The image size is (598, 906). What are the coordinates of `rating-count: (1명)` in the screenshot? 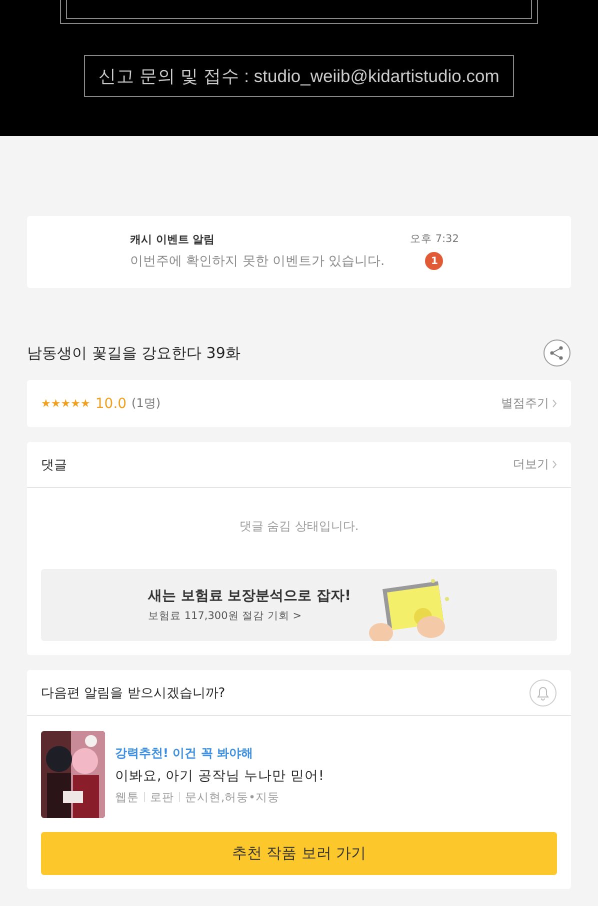 It's located at (146, 403).